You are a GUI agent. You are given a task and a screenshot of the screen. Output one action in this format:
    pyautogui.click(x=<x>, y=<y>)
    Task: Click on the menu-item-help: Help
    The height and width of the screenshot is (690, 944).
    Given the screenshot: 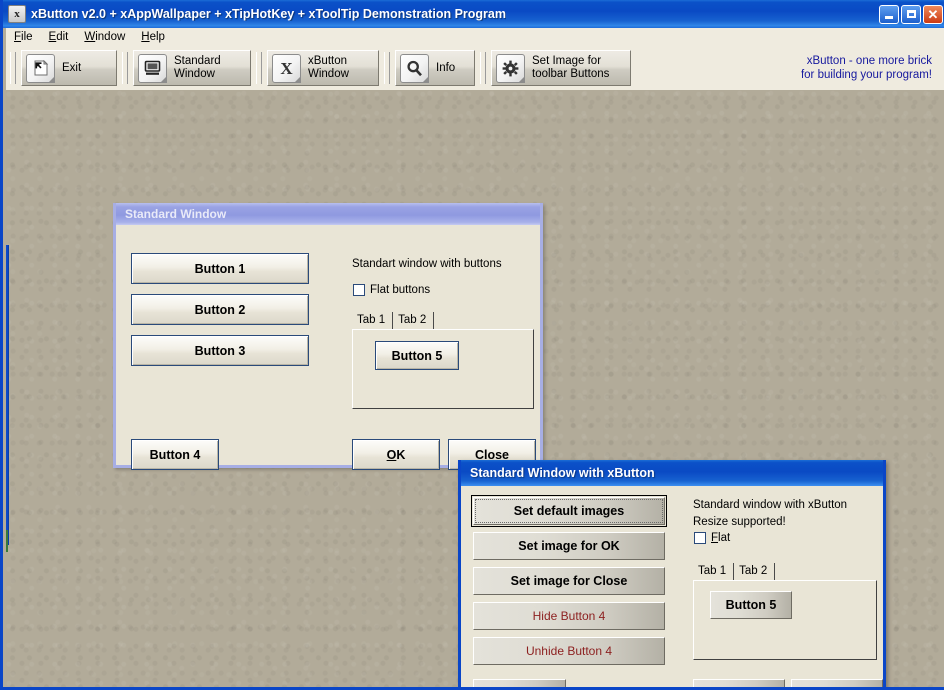 What is the action you would take?
    pyautogui.click(x=153, y=37)
    